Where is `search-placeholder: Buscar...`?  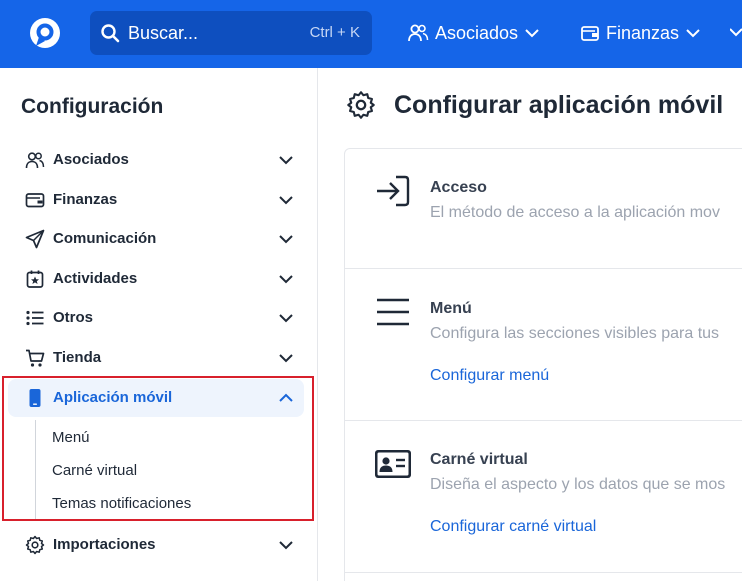 search-placeholder: Buscar... is located at coordinates (163, 33).